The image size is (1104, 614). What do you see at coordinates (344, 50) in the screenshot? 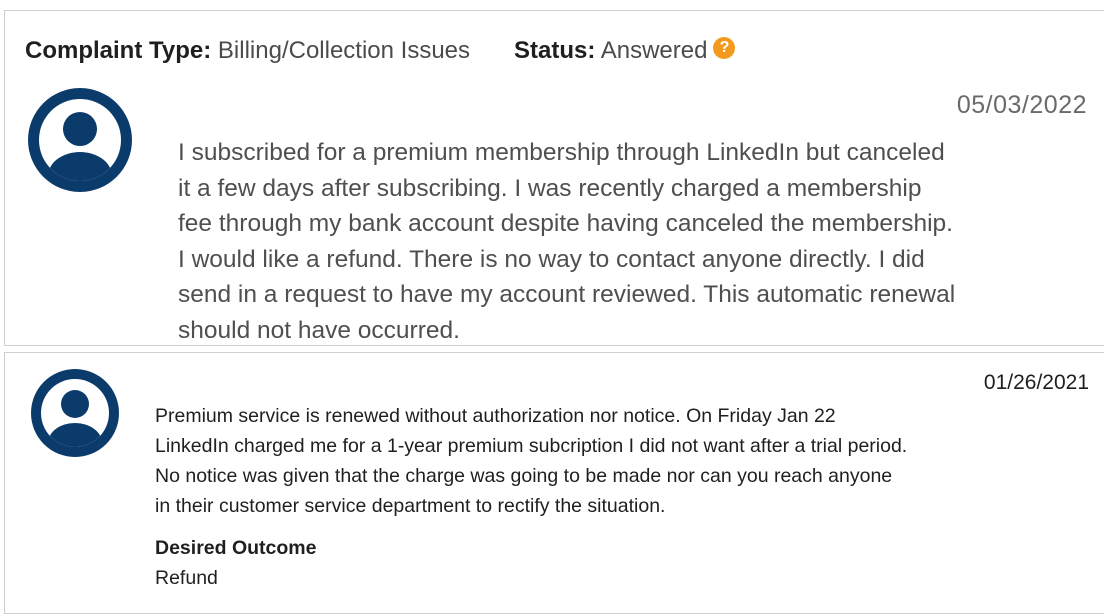
I see `complaint-type-value: Billing/Collection Issues` at bounding box center [344, 50].